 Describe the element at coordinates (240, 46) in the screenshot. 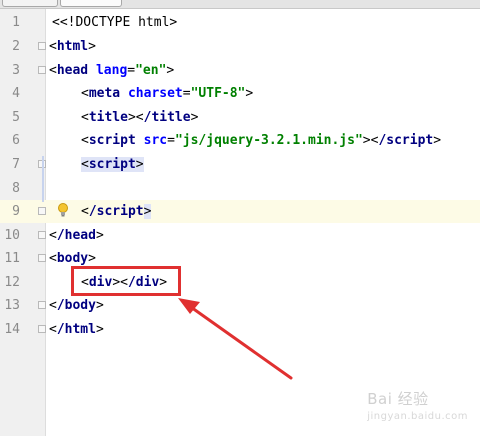

I see `code-line: 2 <html>` at that location.